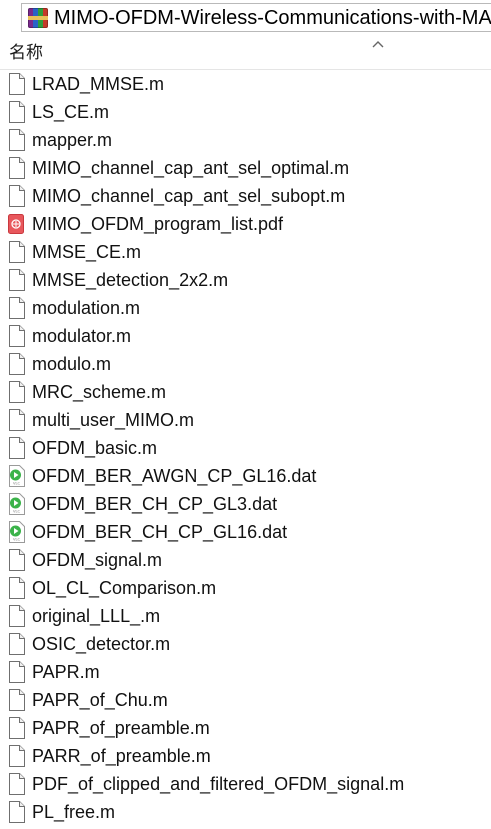 Image resolution: width=491 pixels, height=829 pixels. I want to click on rar-archive-icon, so click(38, 18).